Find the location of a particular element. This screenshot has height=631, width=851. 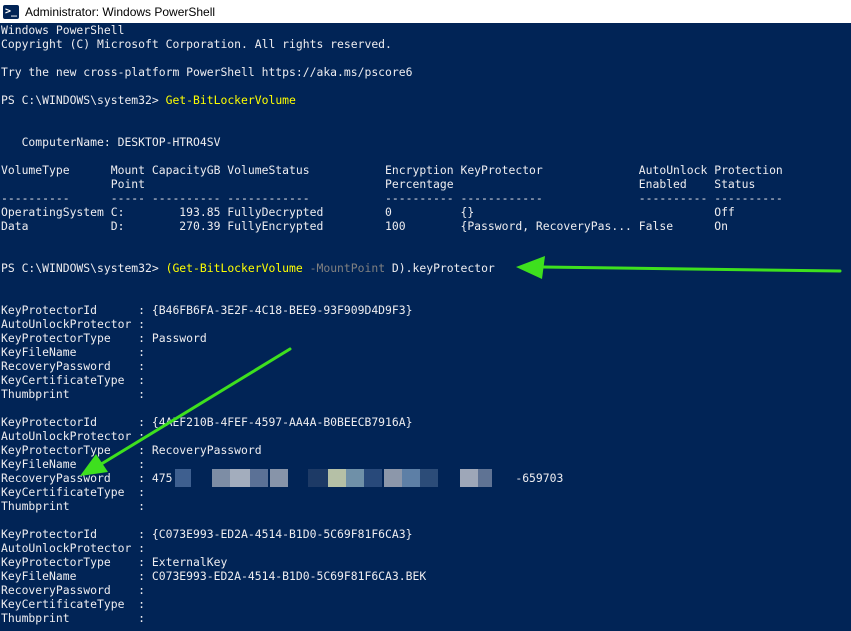

arrow-recovery-password-icon is located at coordinates (186, 411).